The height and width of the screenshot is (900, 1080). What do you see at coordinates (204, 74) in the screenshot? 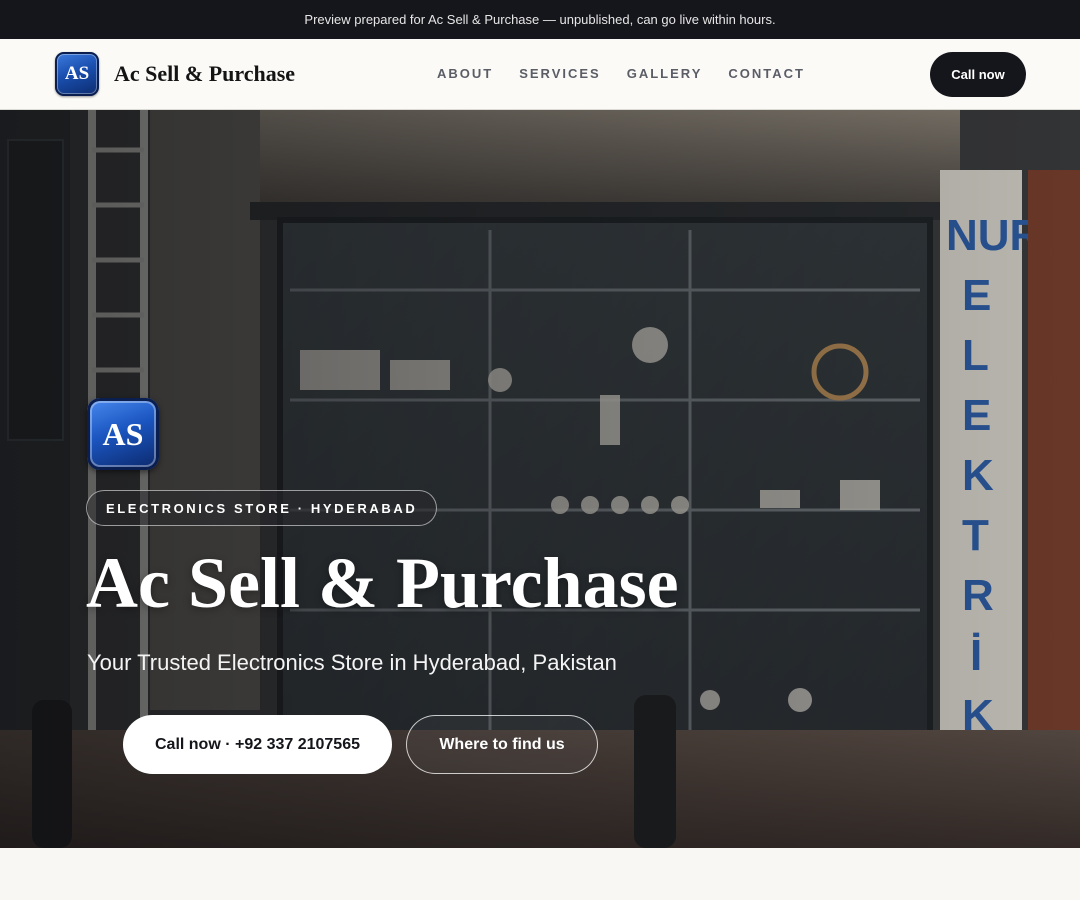
I see `brand-name: Ac Sell & Purchase` at bounding box center [204, 74].